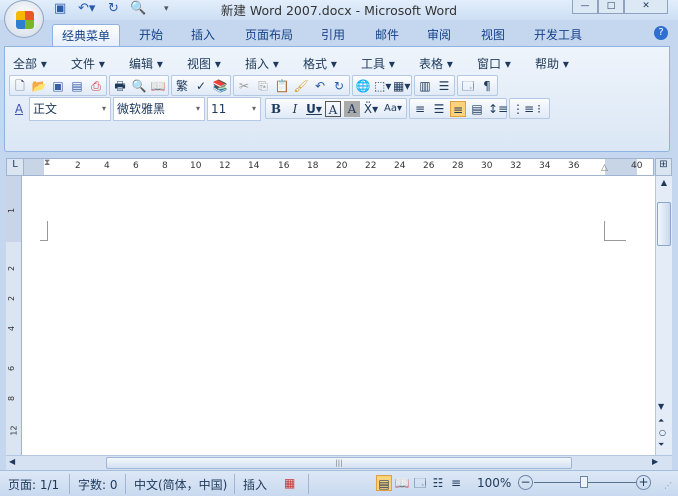  Describe the element at coordinates (120, 86) in the screenshot. I see `print-icon: 🖶` at that location.